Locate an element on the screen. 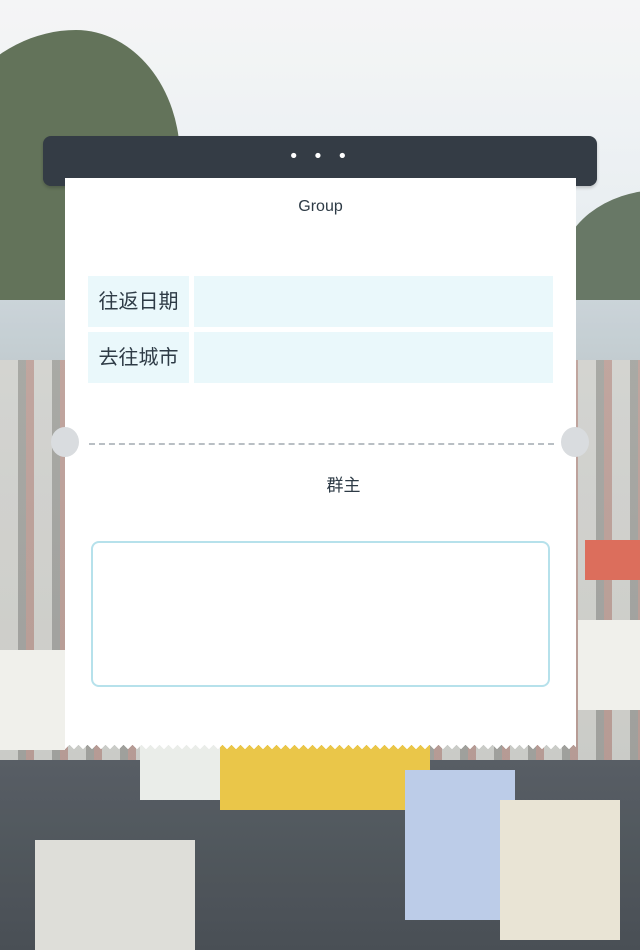 This screenshot has height=950, width=640. dashed-divider is located at coordinates (321, 444).